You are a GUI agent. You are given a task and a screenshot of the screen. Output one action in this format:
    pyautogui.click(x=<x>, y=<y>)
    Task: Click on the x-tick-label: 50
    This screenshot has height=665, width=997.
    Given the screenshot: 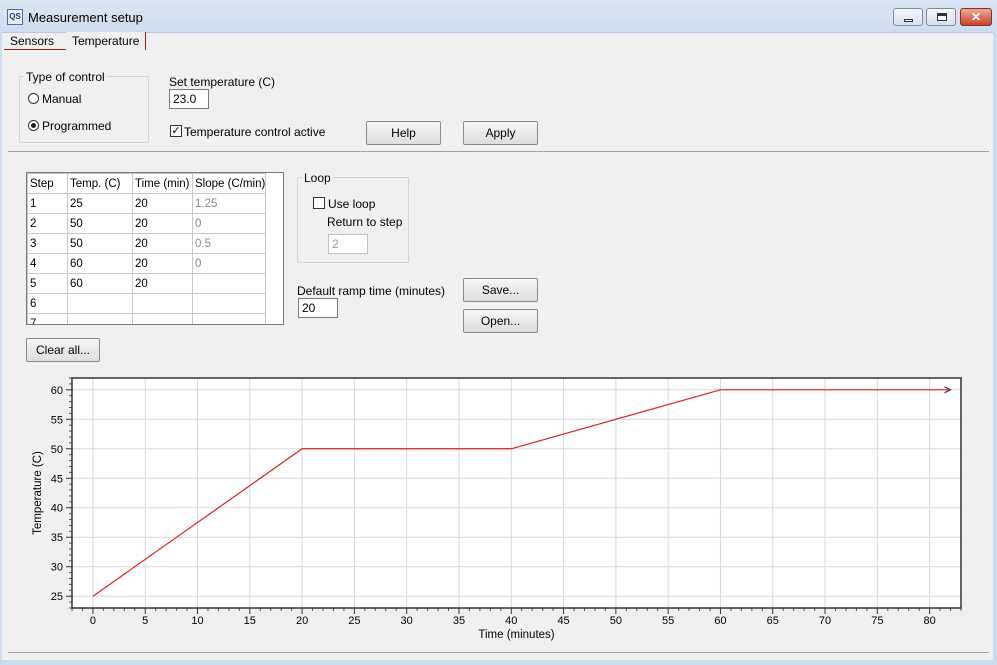 What is the action you would take?
    pyautogui.click(x=616, y=621)
    